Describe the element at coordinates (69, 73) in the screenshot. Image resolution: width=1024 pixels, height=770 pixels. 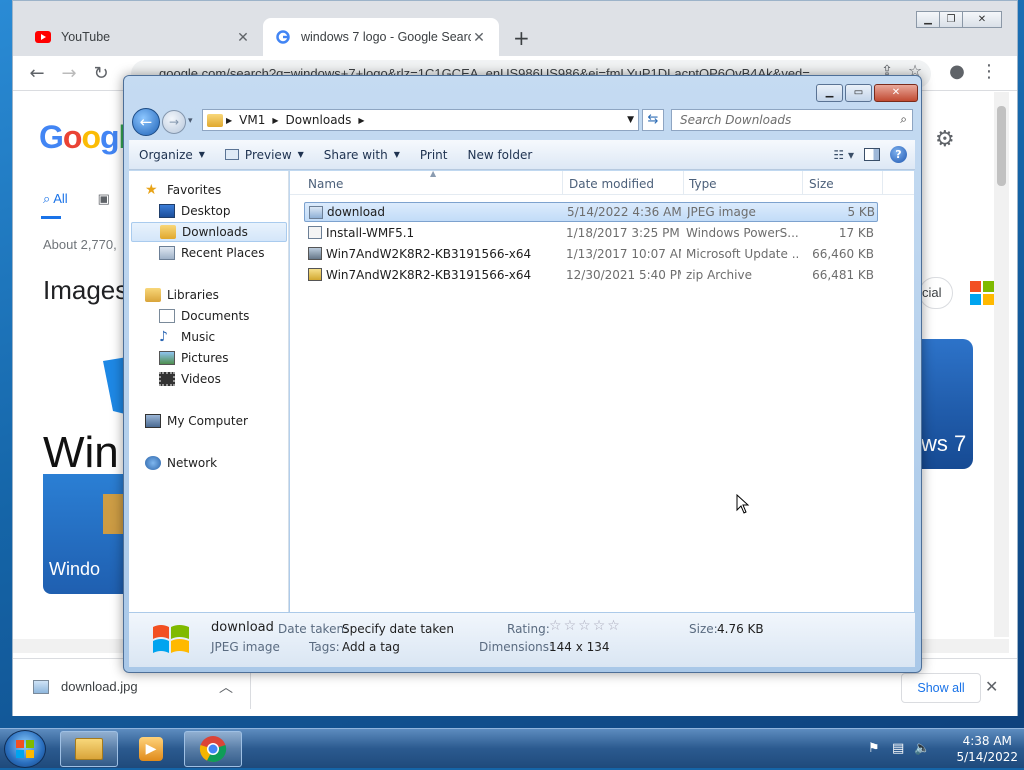
I see `forward-arrow-icon: →` at that location.